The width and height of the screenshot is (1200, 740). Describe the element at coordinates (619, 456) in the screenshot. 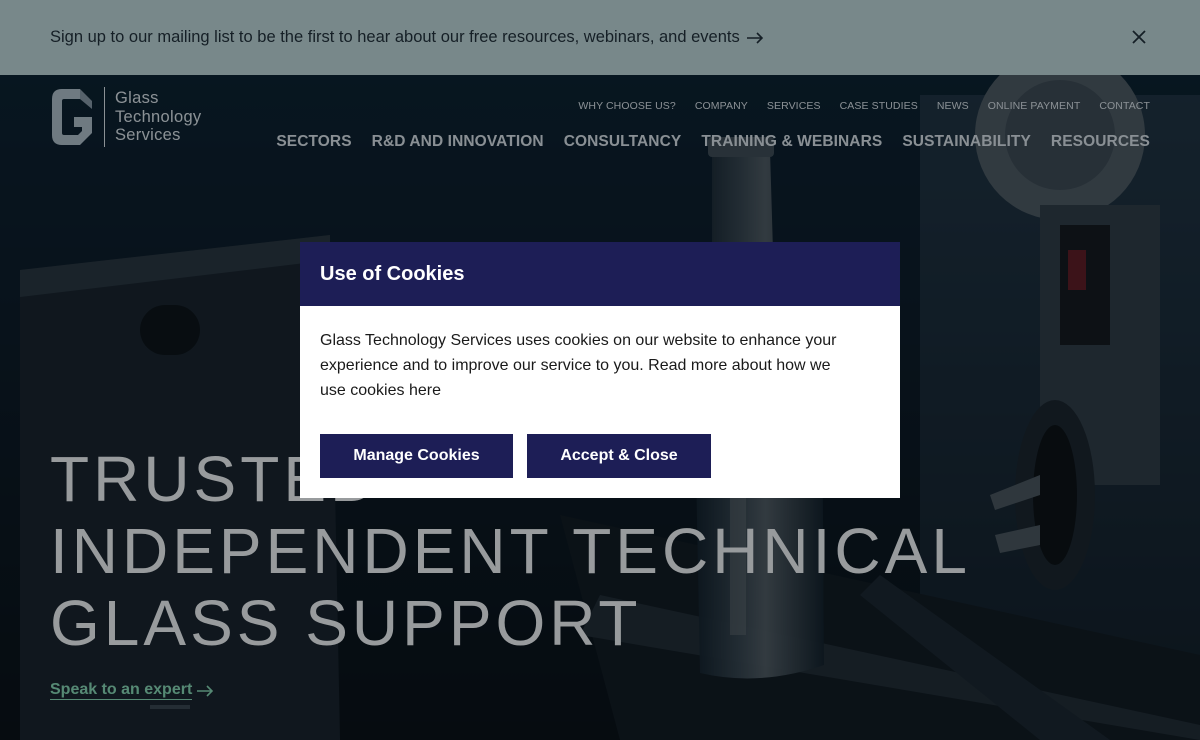

I see `accept-close-button: Accept & Close` at that location.